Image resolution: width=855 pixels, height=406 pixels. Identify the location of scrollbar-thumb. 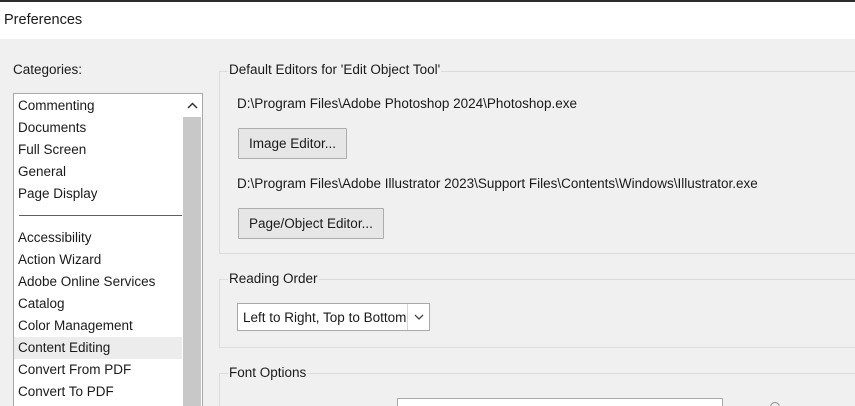
(192, 261).